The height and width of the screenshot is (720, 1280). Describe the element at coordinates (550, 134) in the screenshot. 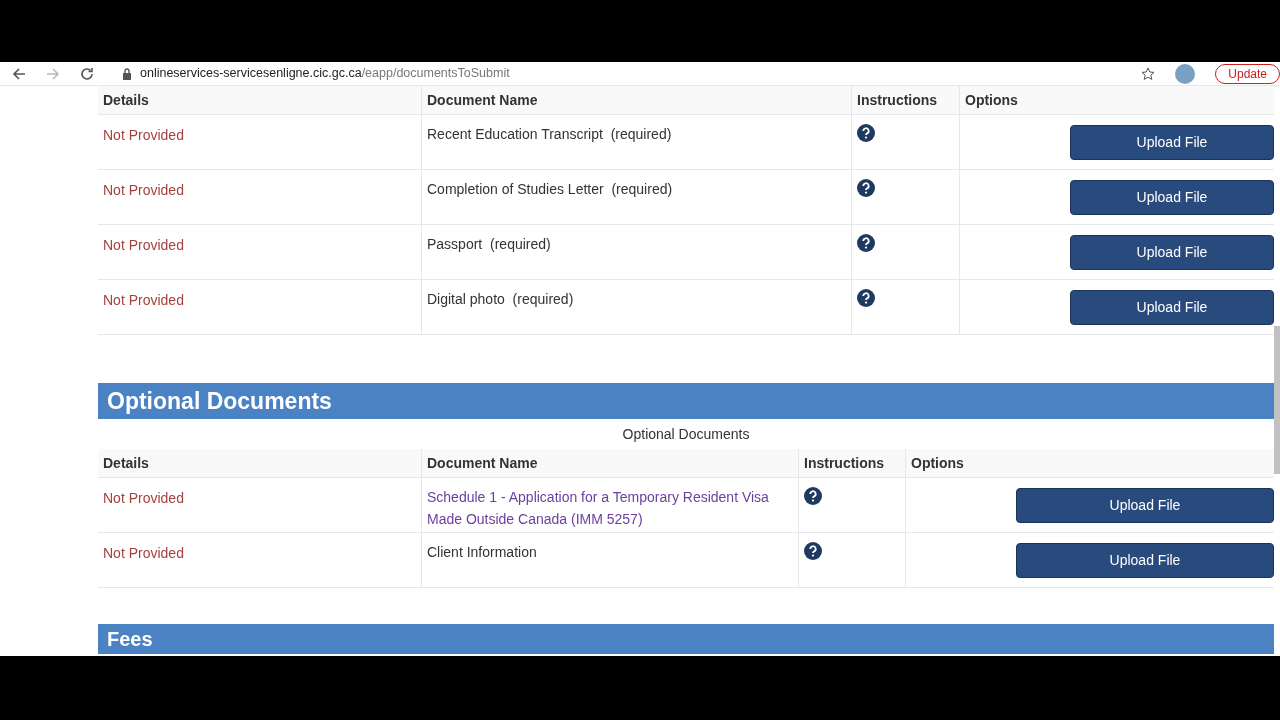

I see `document-name: Recent Education Transcript (required)` at that location.